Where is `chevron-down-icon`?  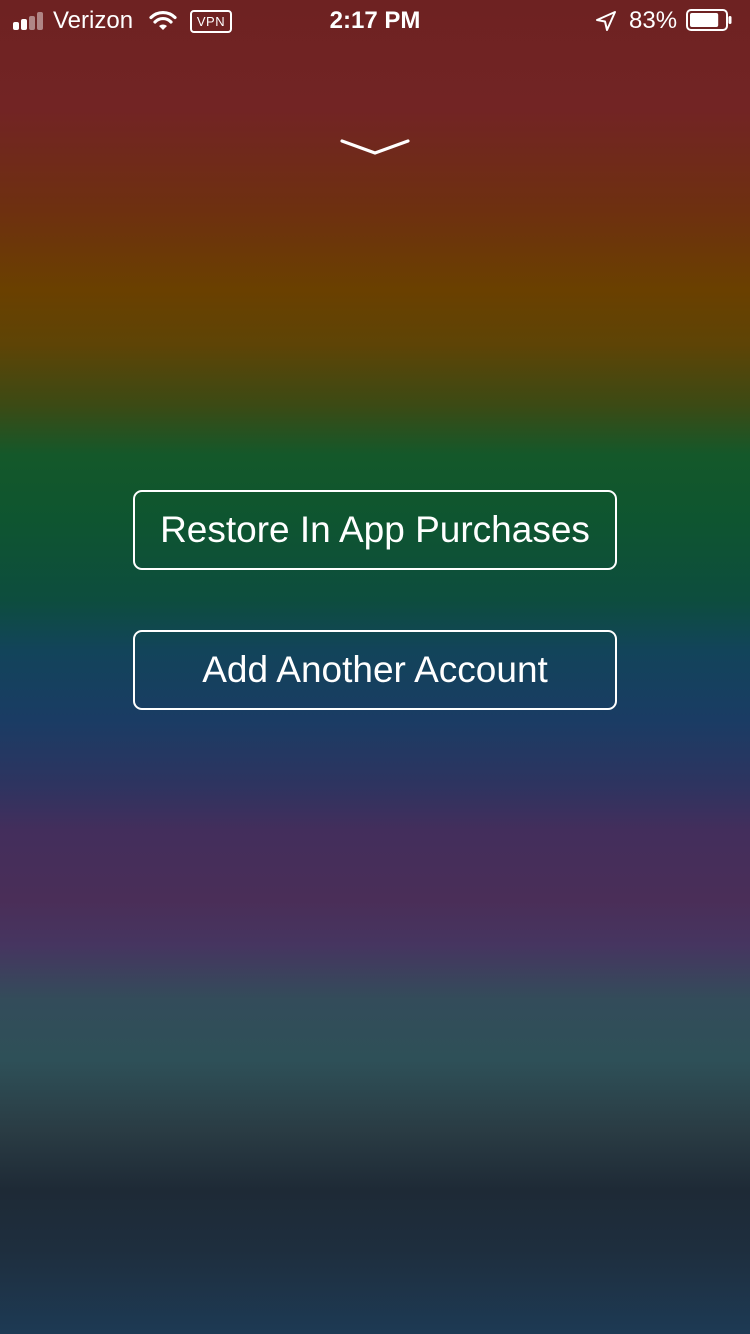 chevron-down-icon is located at coordinates (375, 147).